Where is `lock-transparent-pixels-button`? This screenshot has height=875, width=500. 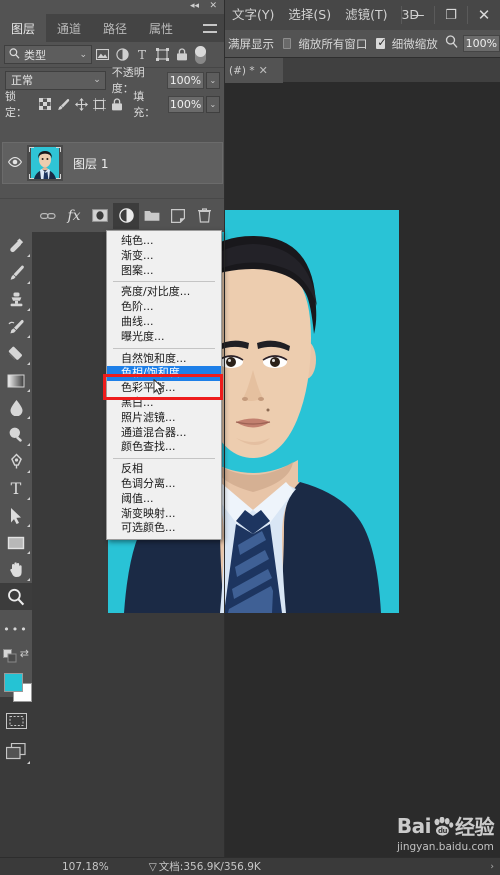 lock-transparent-pixels-button is located at coordinates (45, 104).